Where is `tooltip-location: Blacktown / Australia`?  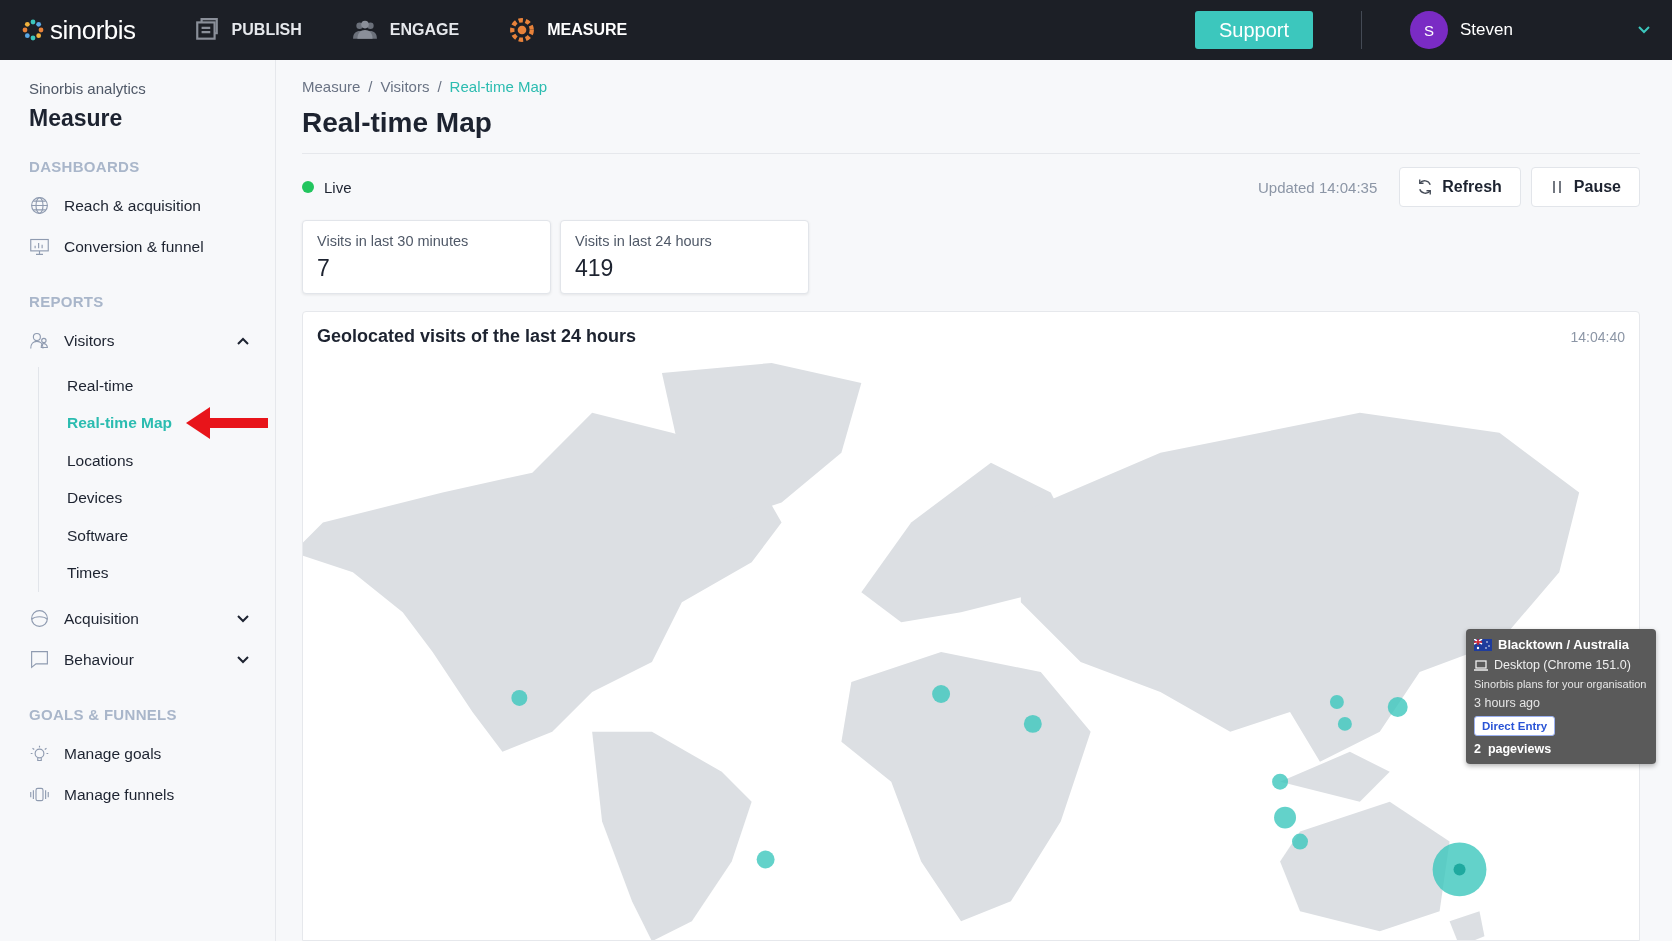 tooltip-location: Blacktown / Australia is located at coordinates (1563, 644).